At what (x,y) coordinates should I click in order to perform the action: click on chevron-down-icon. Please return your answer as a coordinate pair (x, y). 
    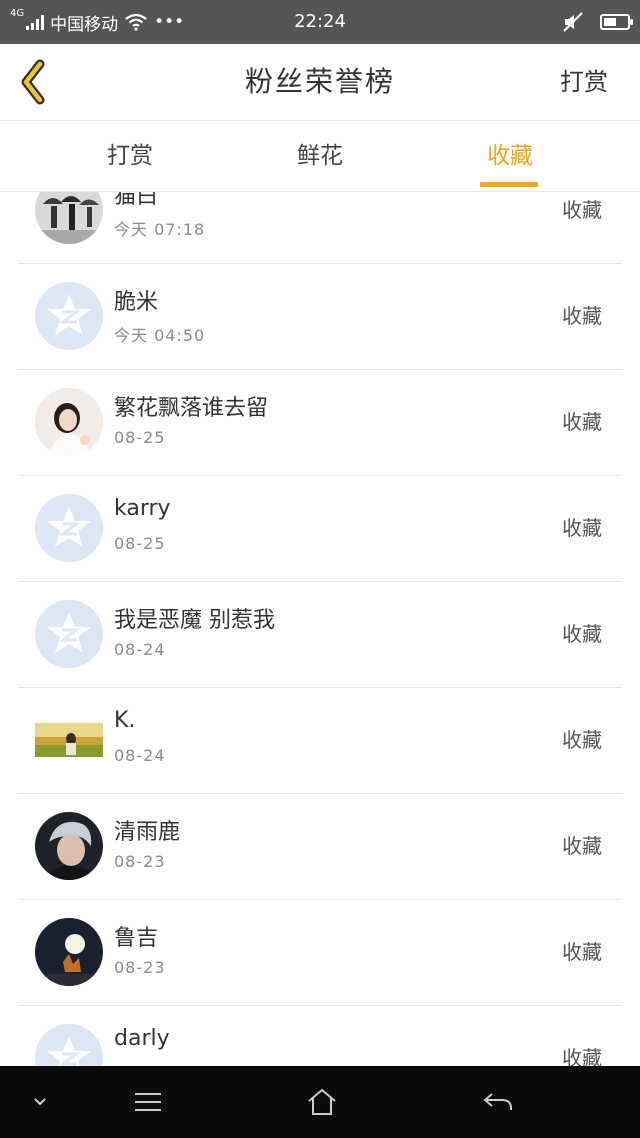
    Looking at the image, I should click on (40, 1102).